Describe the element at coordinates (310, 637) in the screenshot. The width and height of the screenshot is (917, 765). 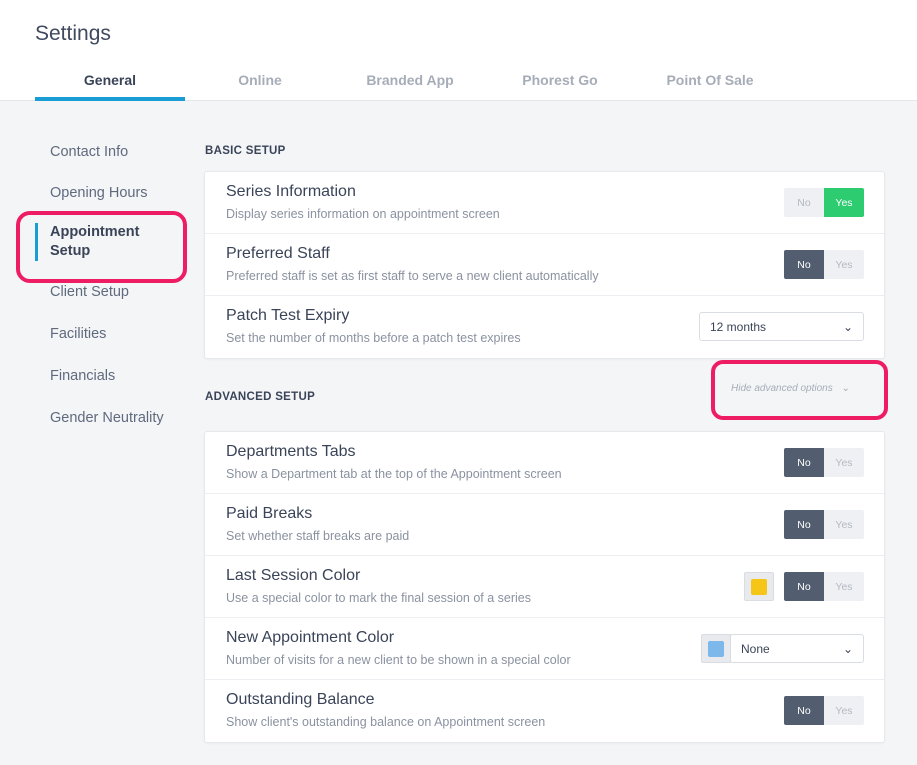
I see `setting-title: New Appointment Color` at that location.